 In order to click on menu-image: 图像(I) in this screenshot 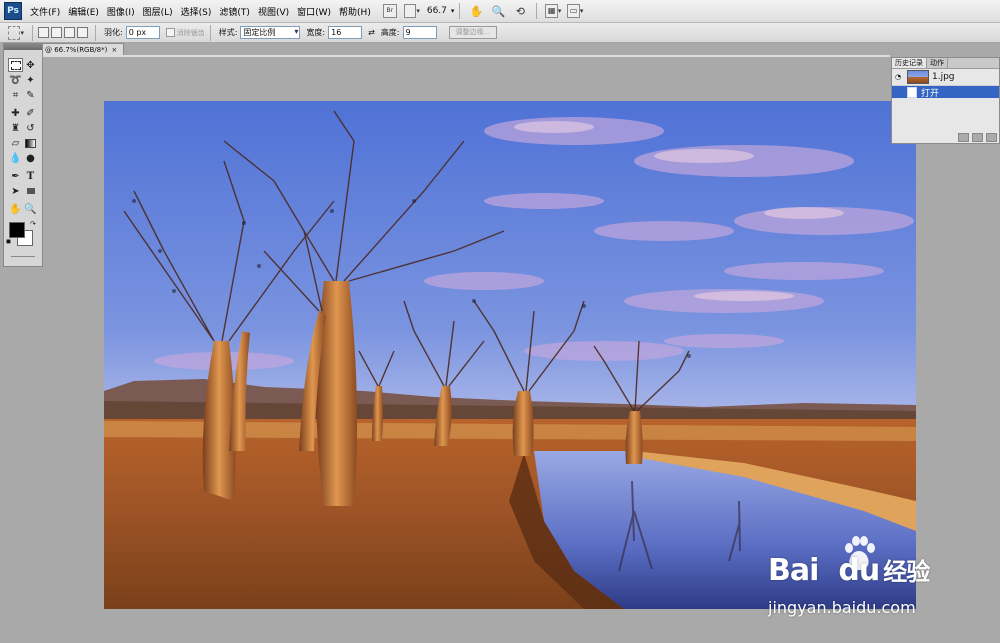, I will do `click(124, 11)`.